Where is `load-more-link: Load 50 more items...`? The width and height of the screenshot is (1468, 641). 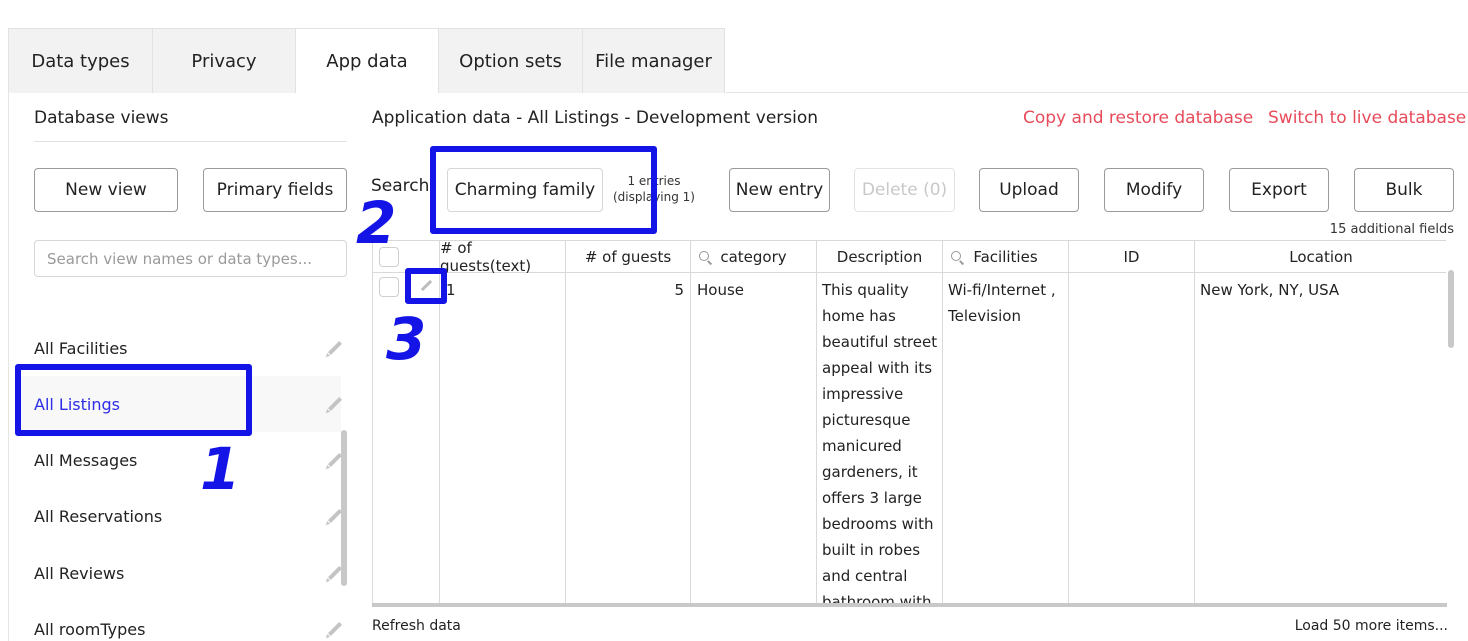
load-more-link: Load 50 more items... is located at coordinates (1371, 626).